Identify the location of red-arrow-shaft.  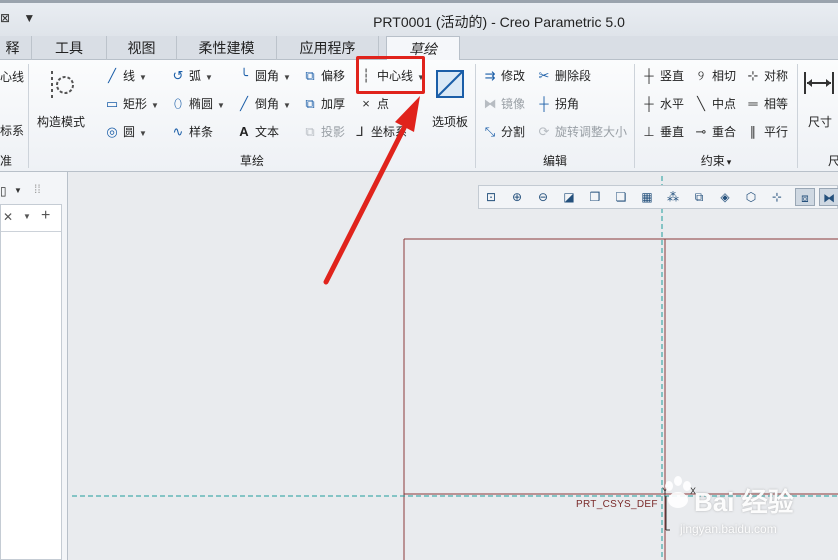
(365, 205).